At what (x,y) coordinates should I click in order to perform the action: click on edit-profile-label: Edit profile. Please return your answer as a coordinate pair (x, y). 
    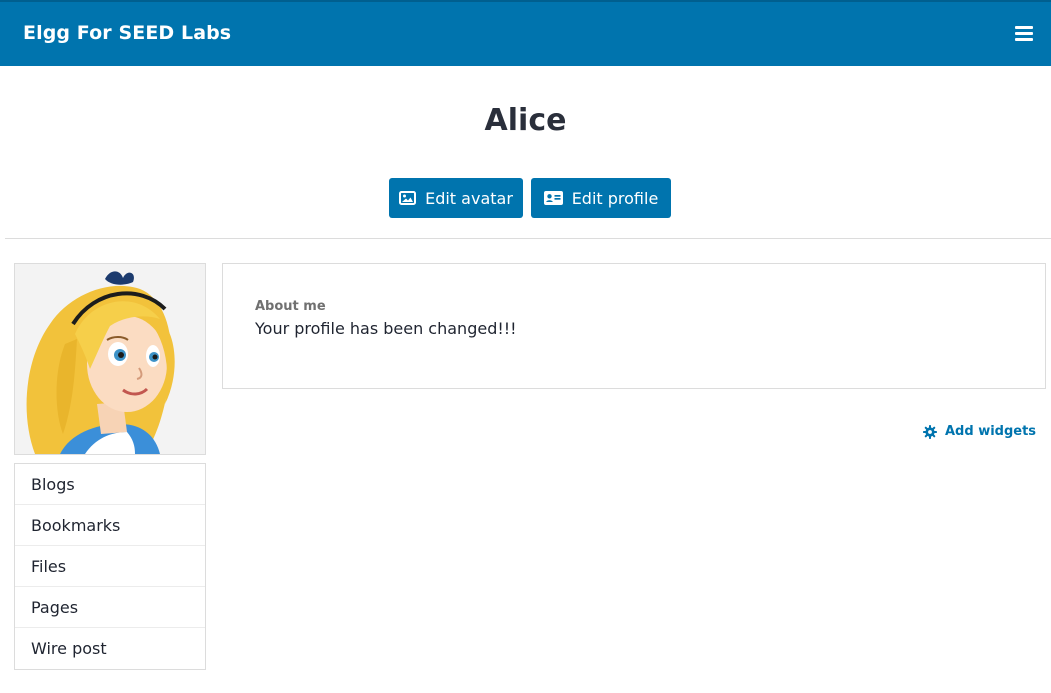
    Looking at the image, I should click on (615, 198).